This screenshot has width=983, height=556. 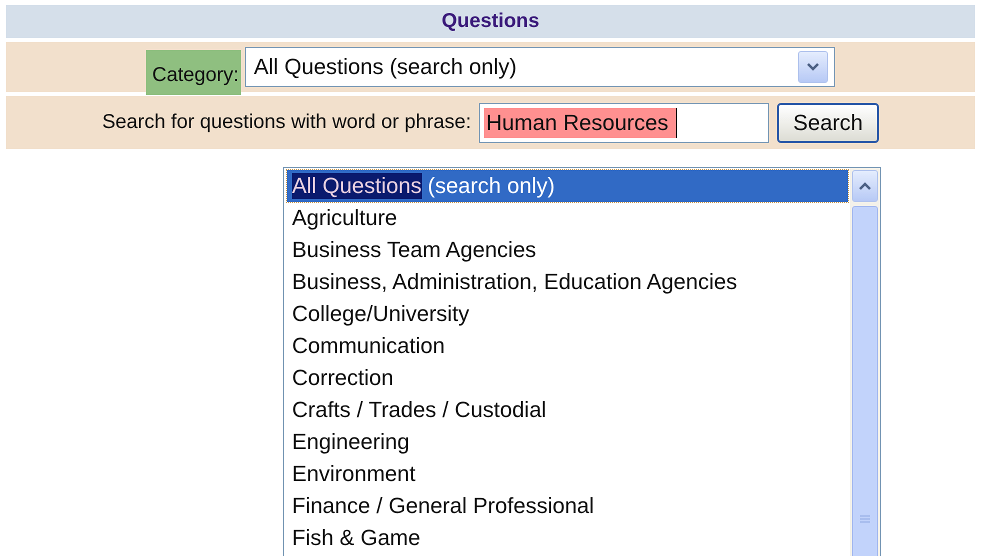 What do you see at coordinates (567, 218) in the screenshot?
I see `dropdown-option: Agriculture` at bounding box center [567, 218].